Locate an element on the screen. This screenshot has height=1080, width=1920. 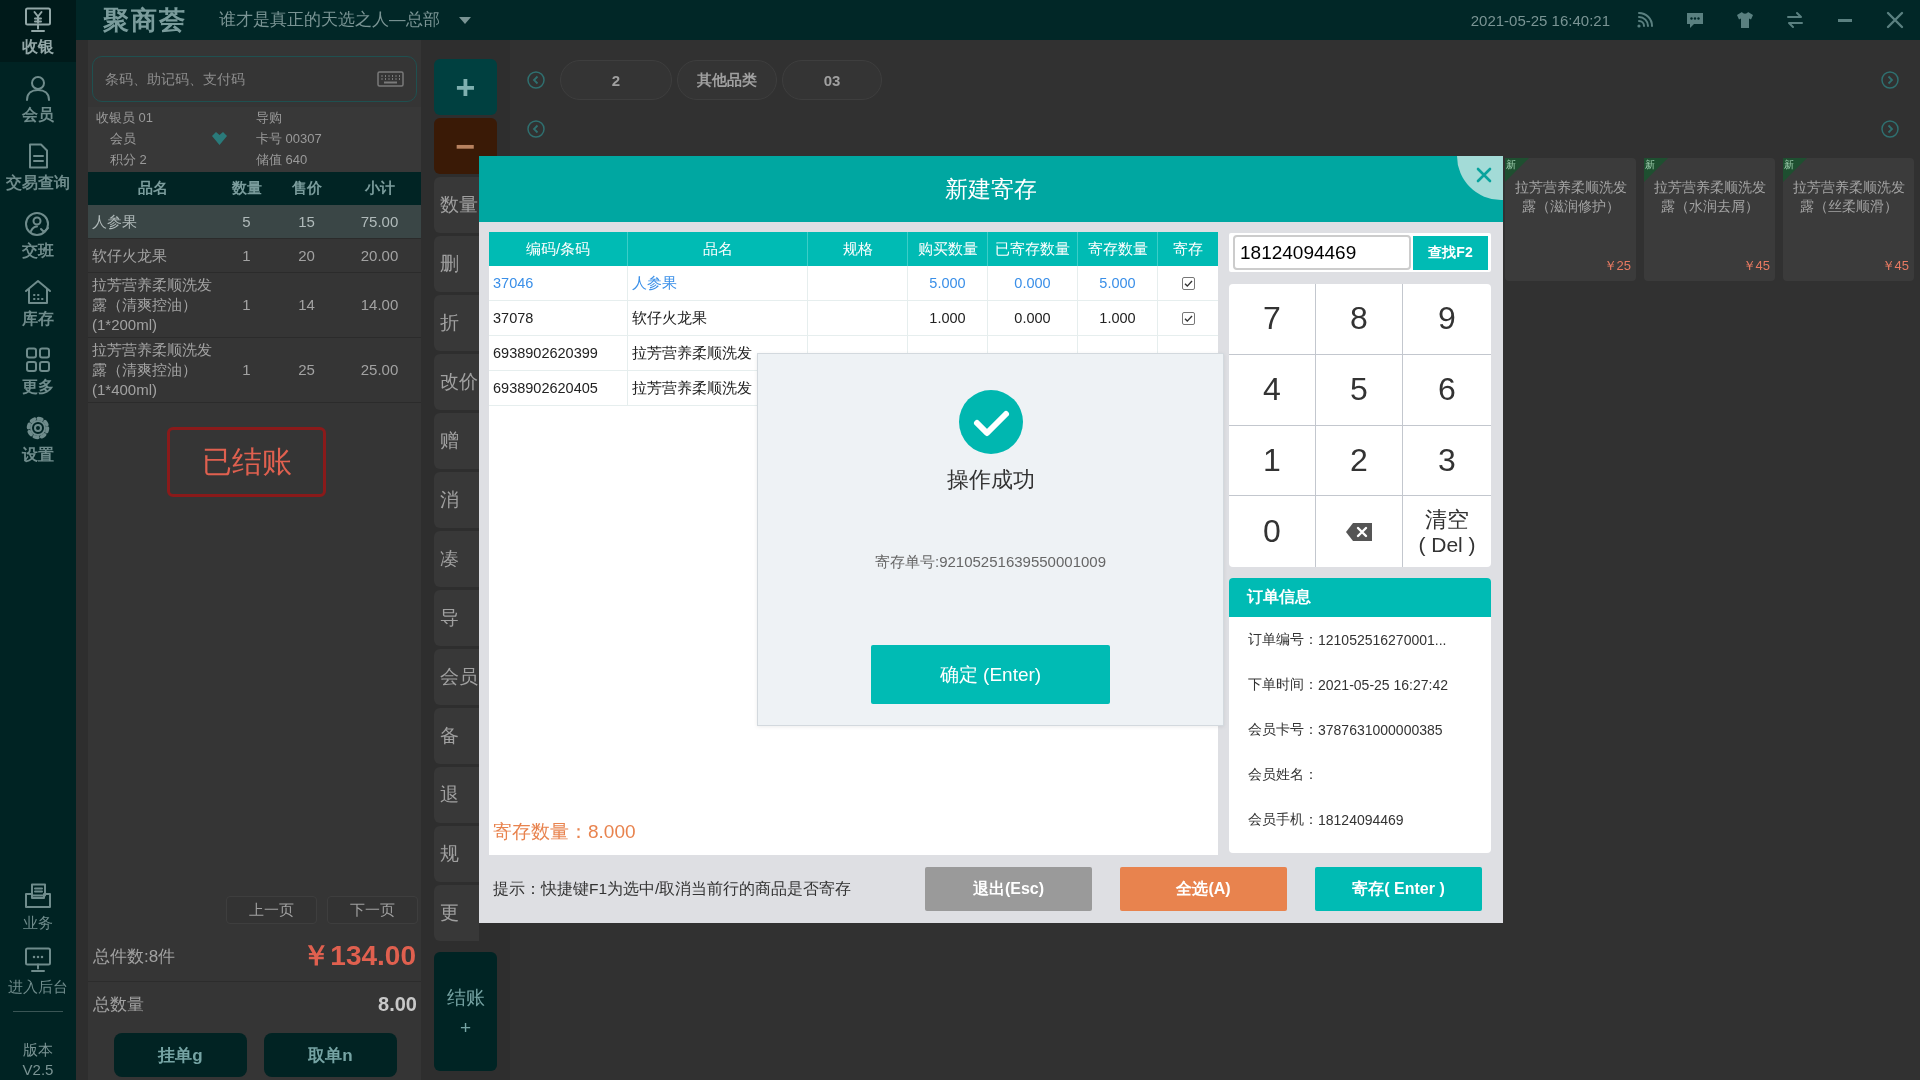
swap-icon is located at coordinates (1795, 20).